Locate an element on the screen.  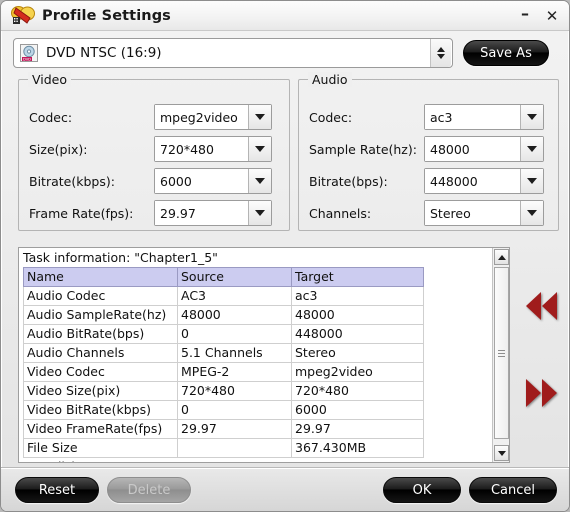
cell-name: Audio Channels is located at coordinates (100, 353).